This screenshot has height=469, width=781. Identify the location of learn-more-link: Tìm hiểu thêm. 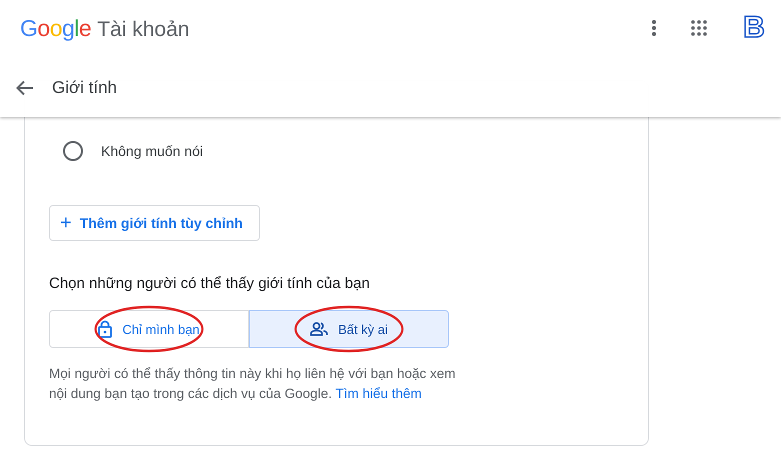
(378, 393).